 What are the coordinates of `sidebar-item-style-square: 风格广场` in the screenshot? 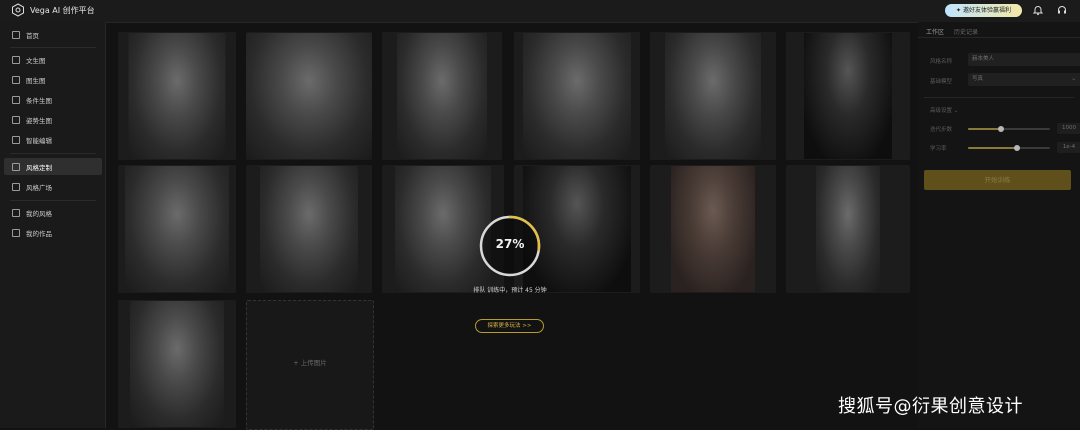 It's located at (53, 186).